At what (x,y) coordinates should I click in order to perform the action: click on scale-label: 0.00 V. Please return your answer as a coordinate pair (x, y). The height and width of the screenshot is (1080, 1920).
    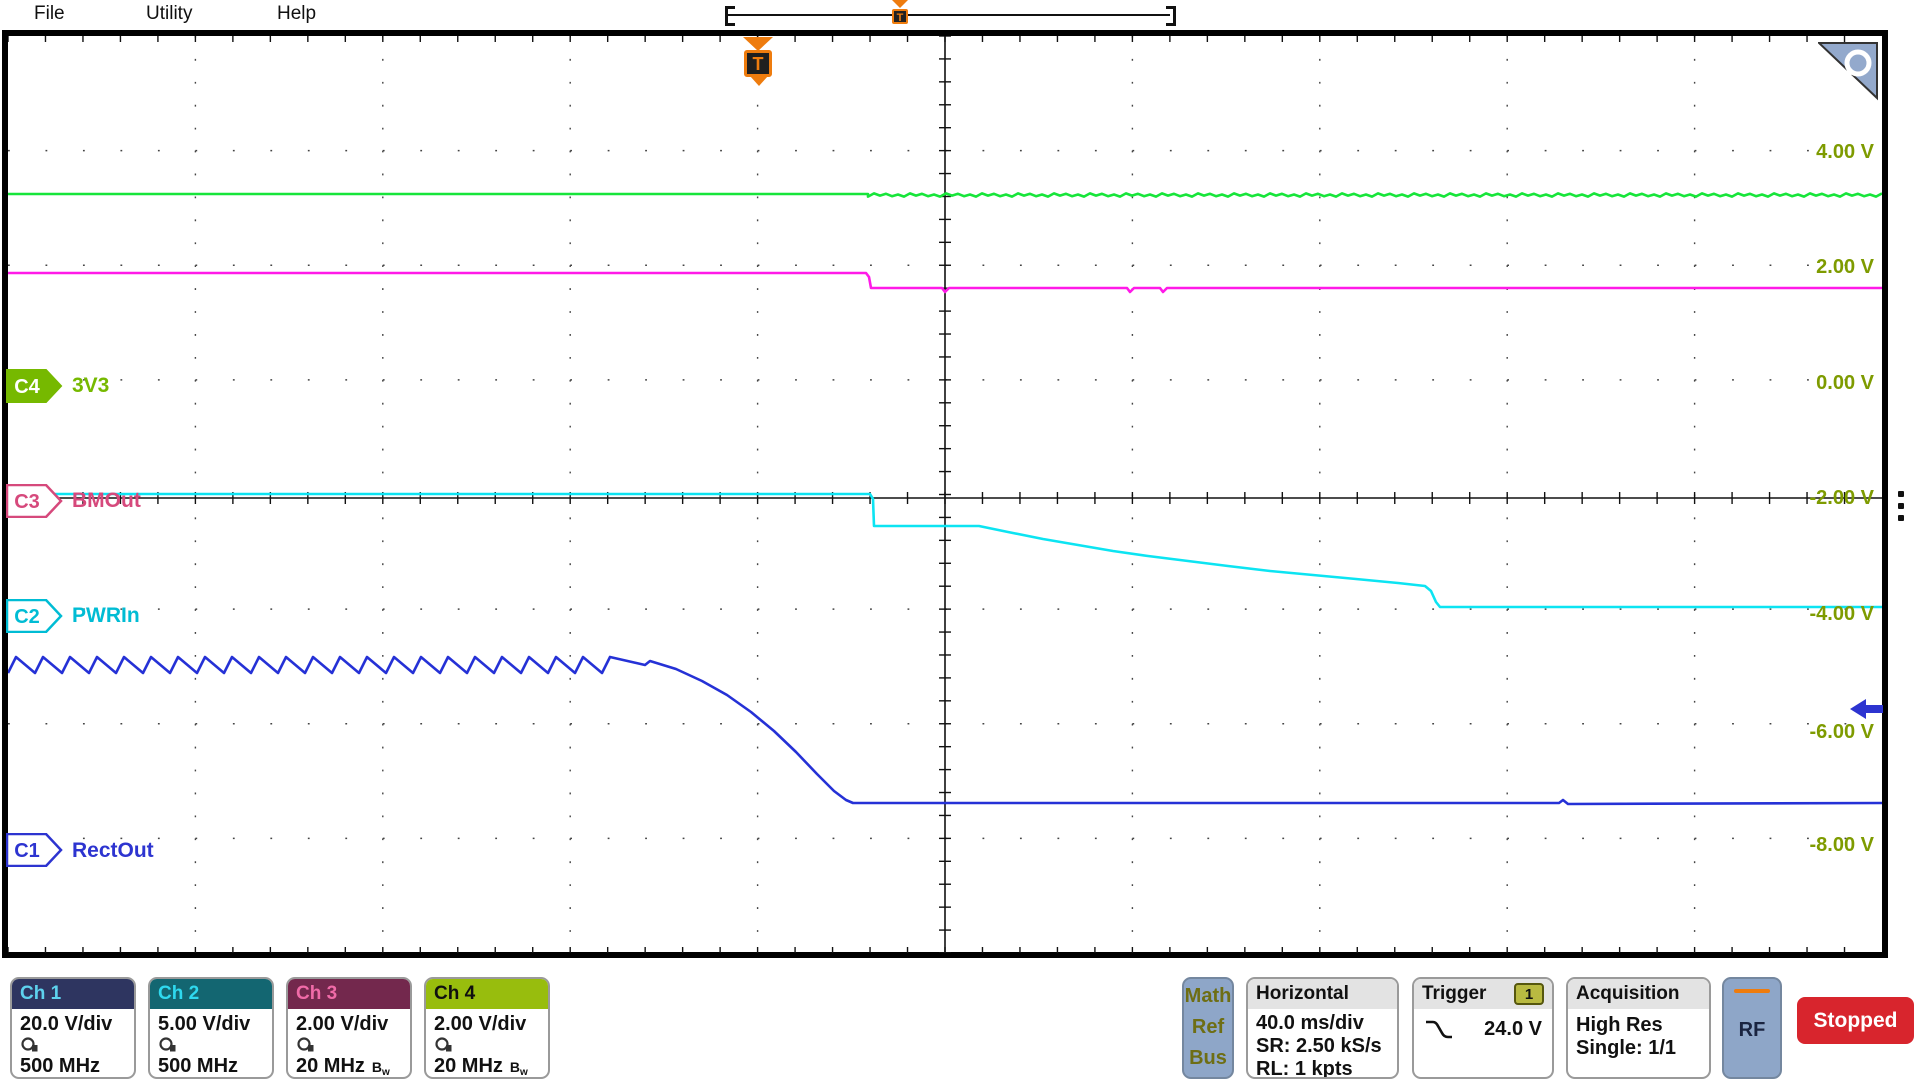
    Looking at the image, I should click on (1845, 383).